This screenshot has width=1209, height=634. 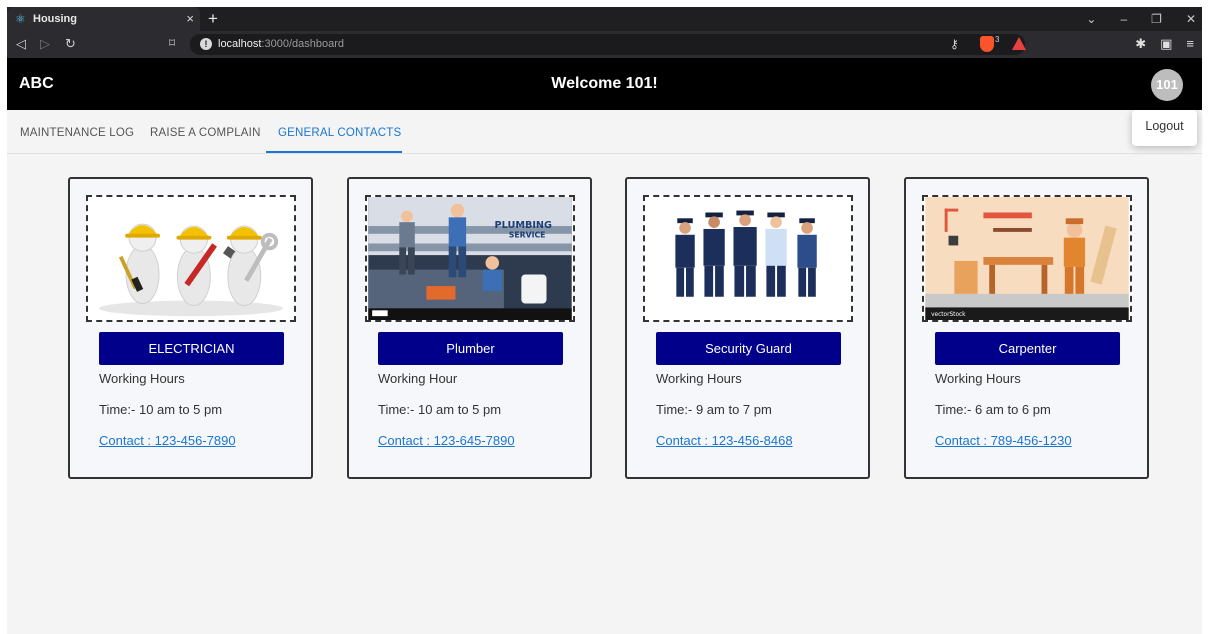 What do you see at coordinates (987, 44) in the screenshot?
I see `brave-shields-icon` at bounding box center [987, 44].